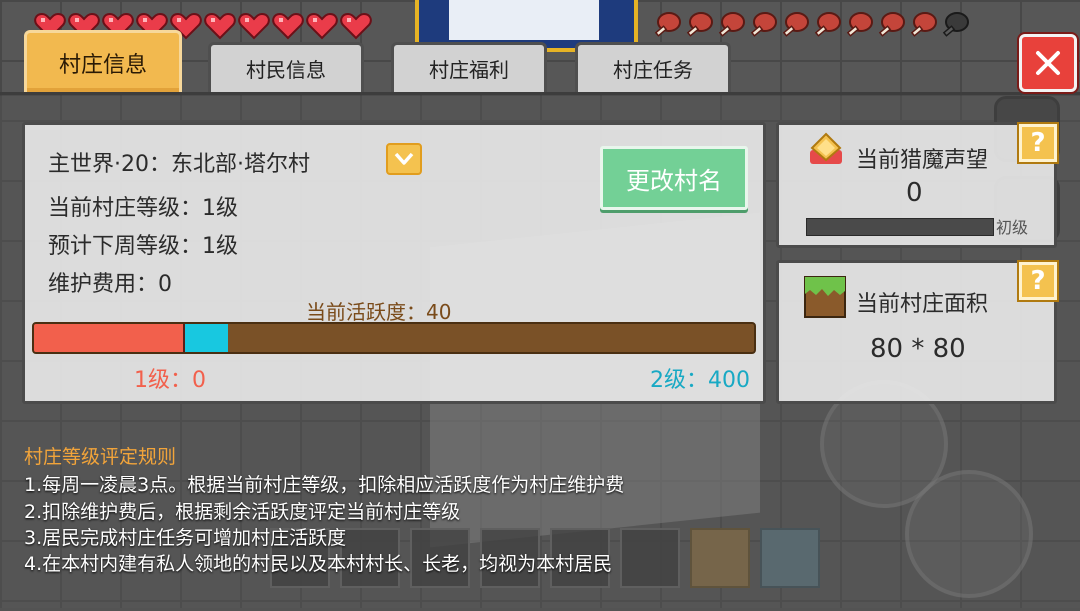  Describe the element at coordinates (394, 338) in the screenshot. I see `activity-progress-bar` at that location.